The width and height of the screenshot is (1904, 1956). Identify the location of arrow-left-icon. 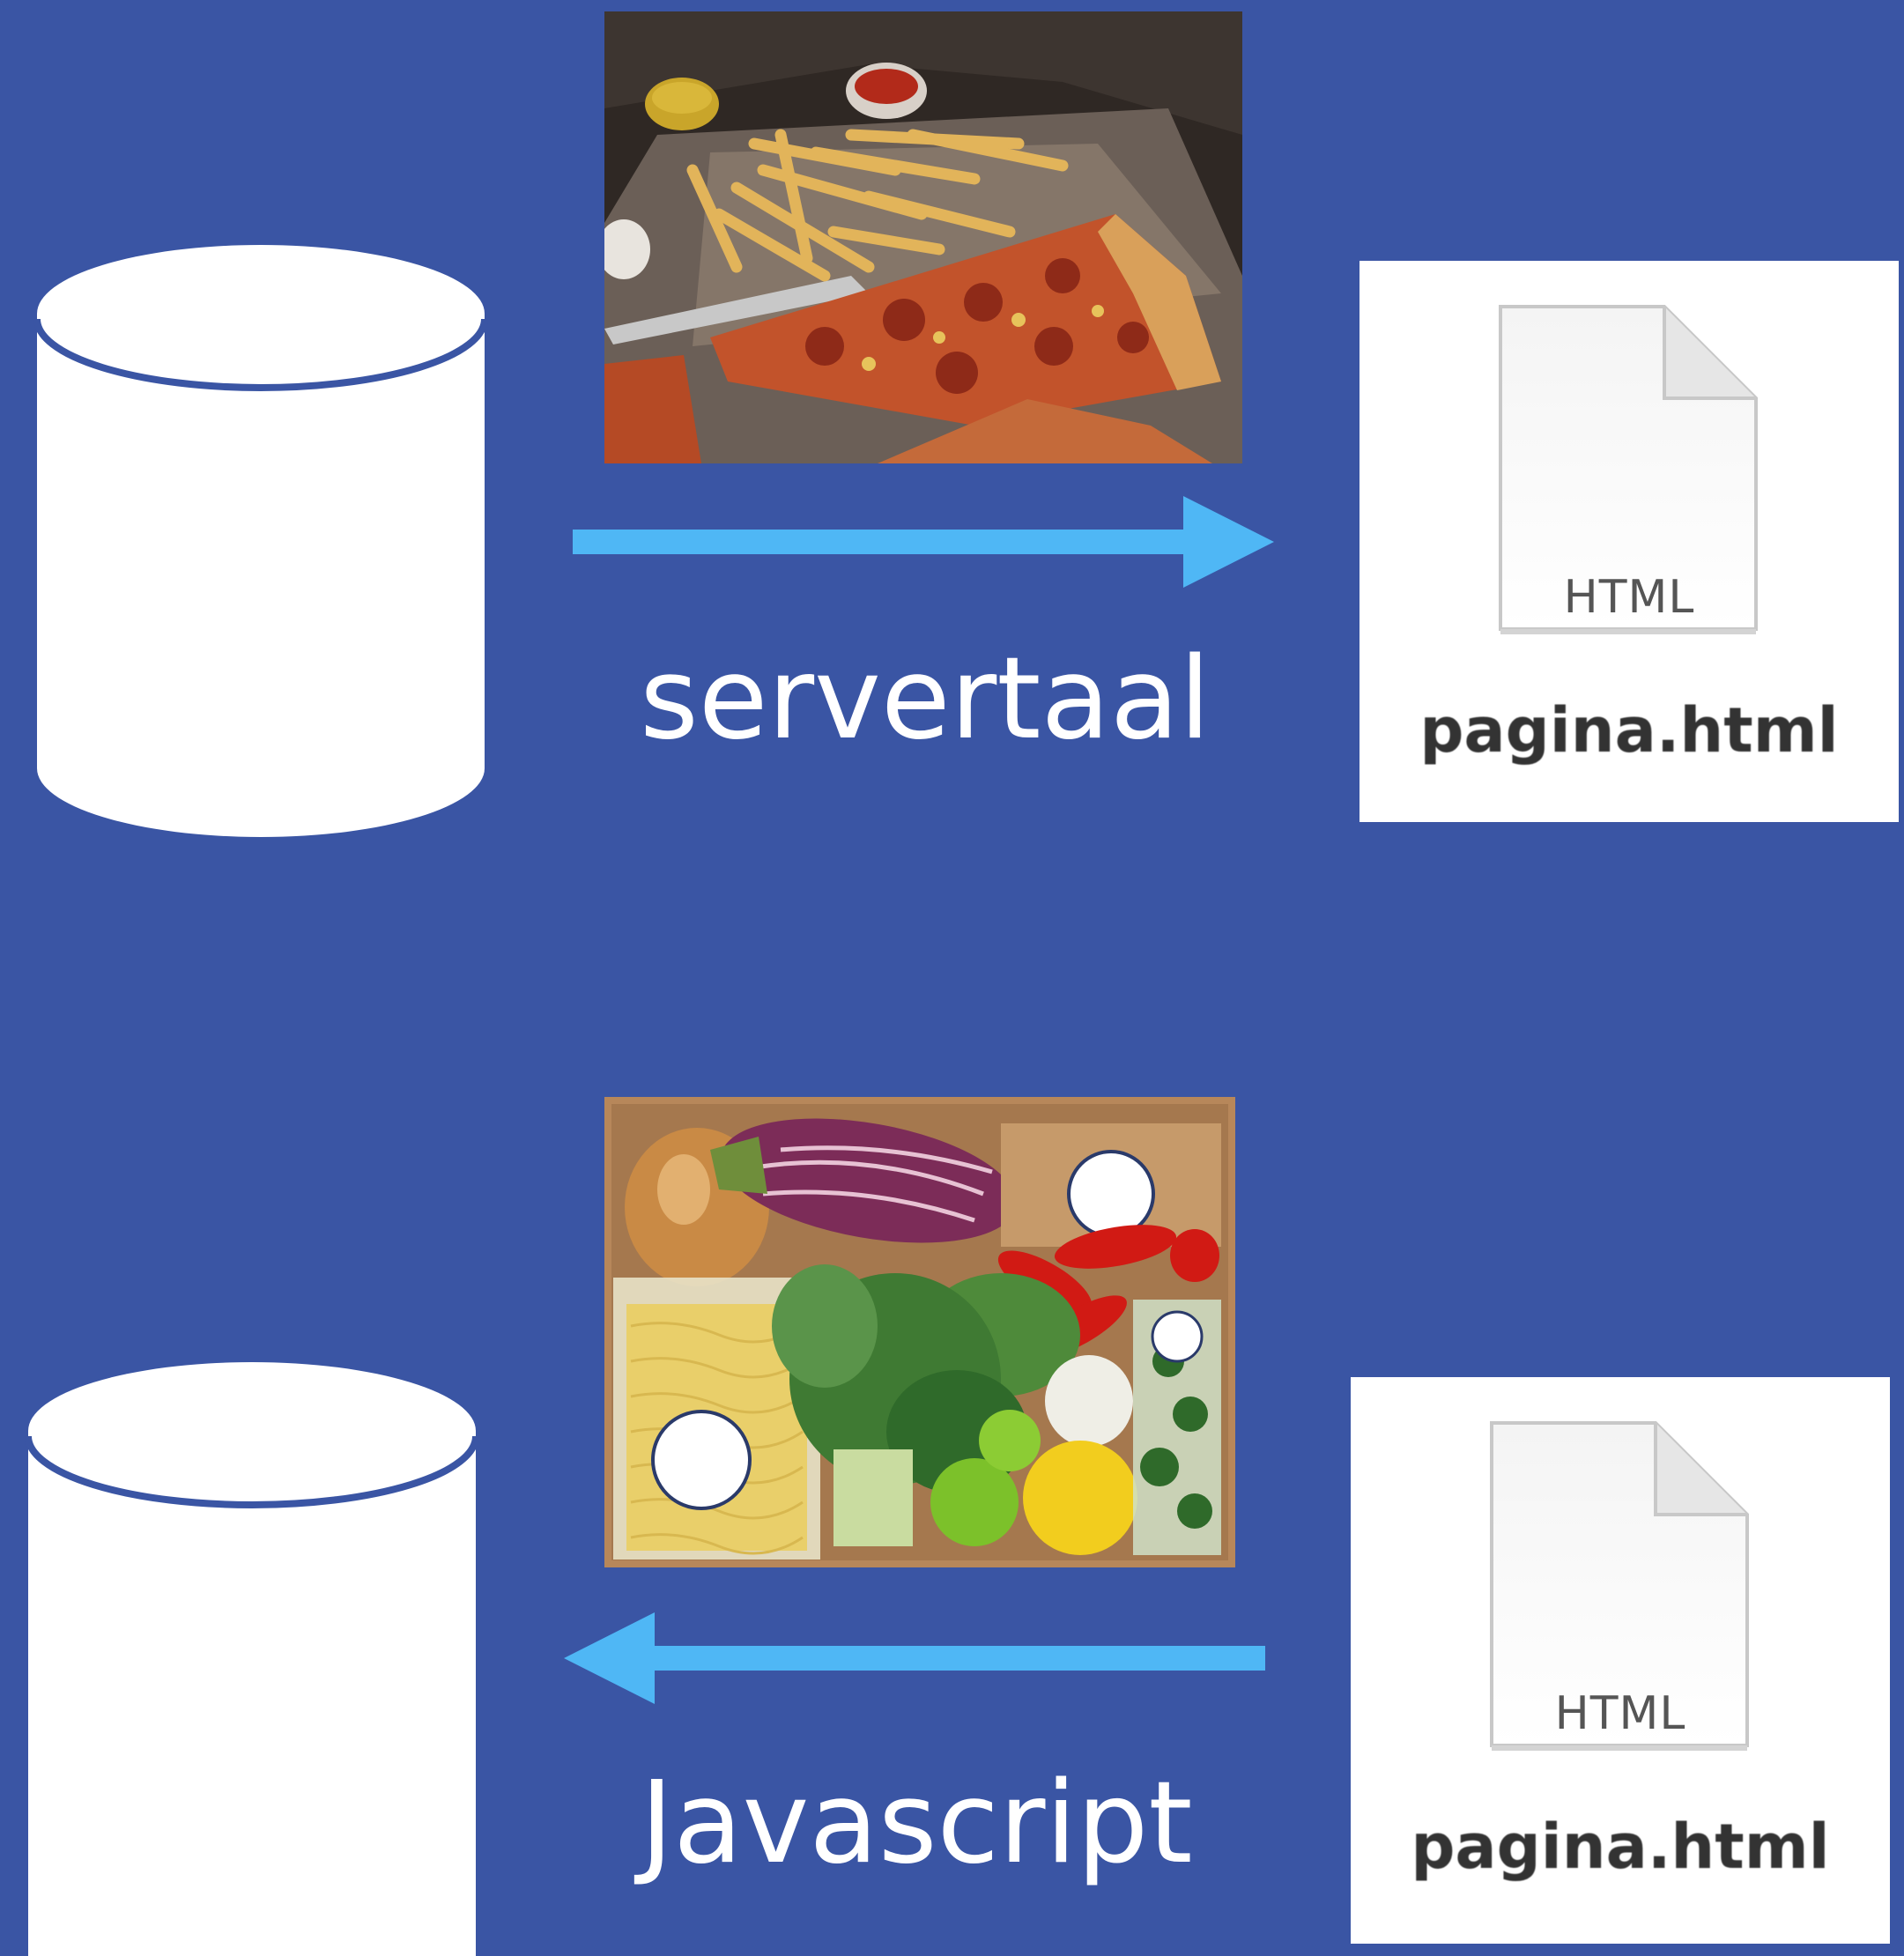
(914, 1658).